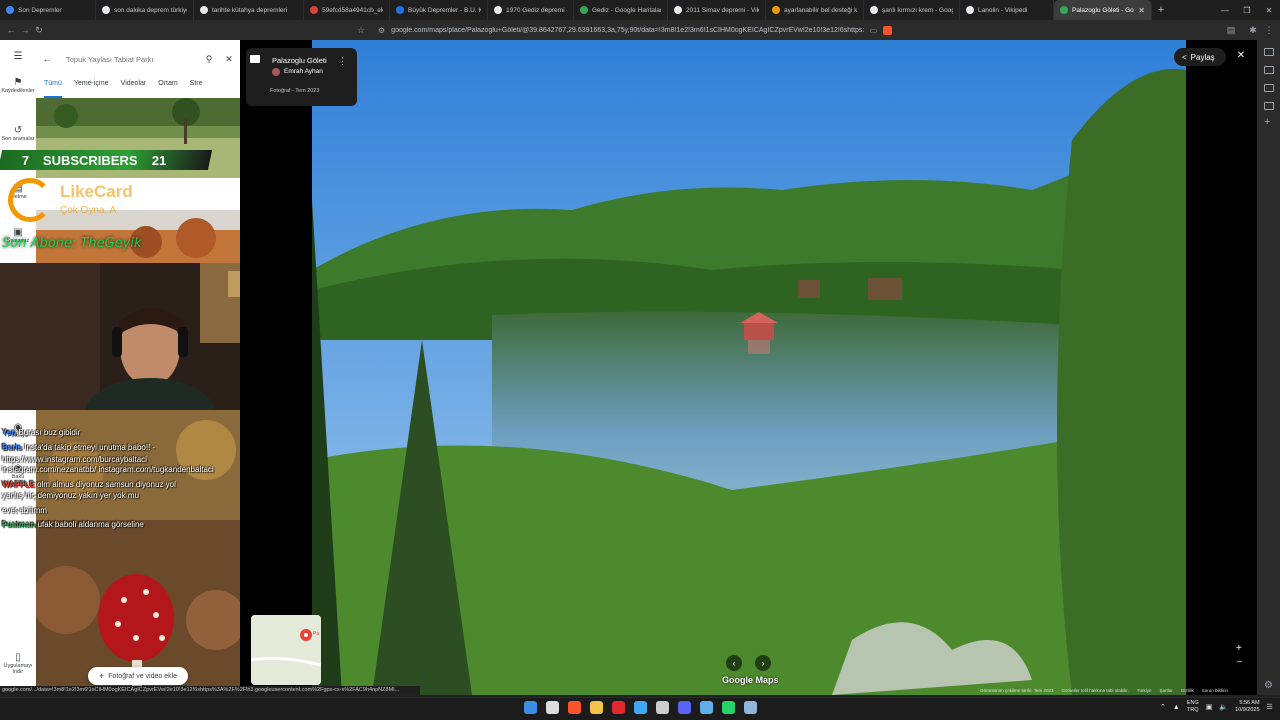 The image size is (1280, 720). I want to click on zoom-in-icon: +, so click(1239, 648).